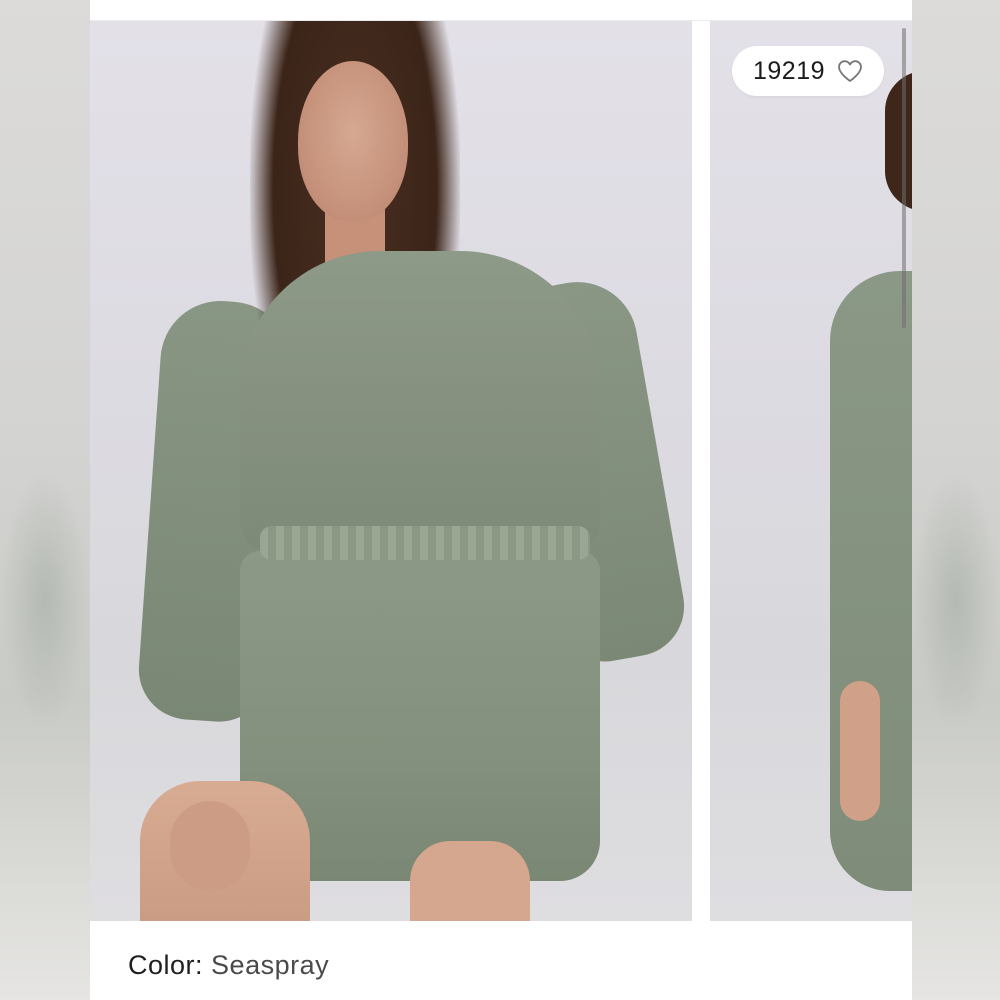 The width and height of the screenshot is (1000, 1000). I want to click on heart-outline-icon, so click(850, 71).